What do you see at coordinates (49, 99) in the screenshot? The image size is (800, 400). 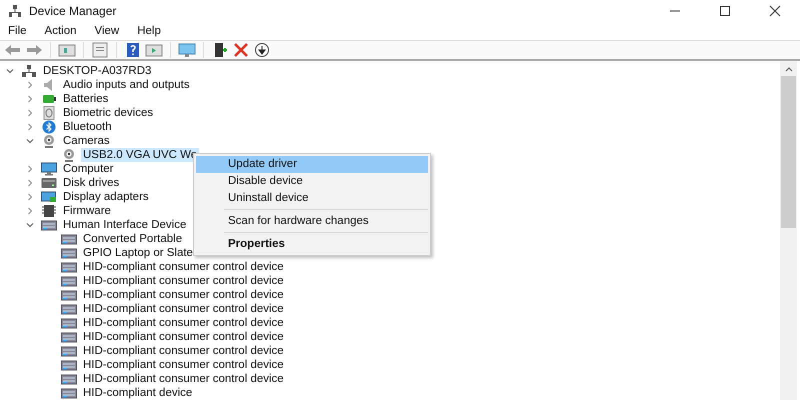 I see `battery-icon` at bounding box center [49, 99].